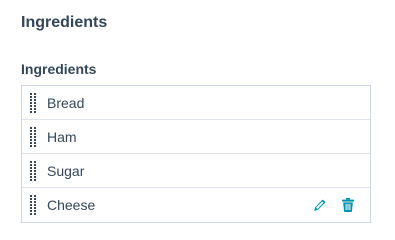  I want to click on list-item-bread: Bread, so click(196, 103).